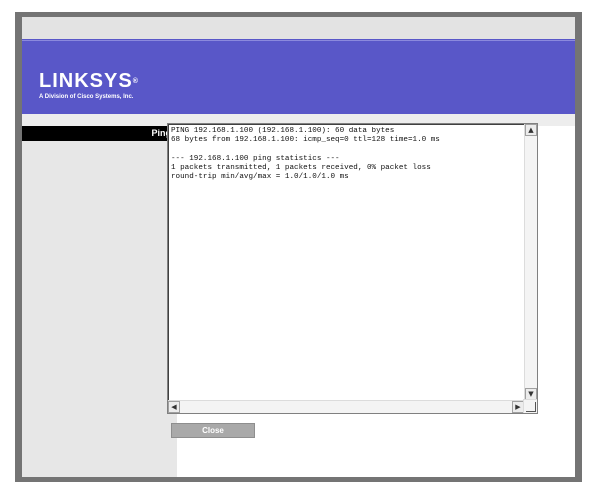  I want to click on brand-logo: LINKSYS®, so click(89, 81).